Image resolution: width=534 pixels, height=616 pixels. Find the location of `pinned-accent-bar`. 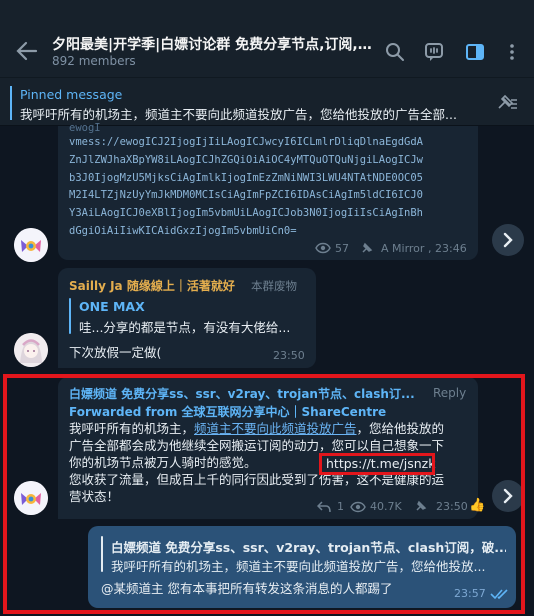

pinned-accent-bar is located at coordinates (11, 103).